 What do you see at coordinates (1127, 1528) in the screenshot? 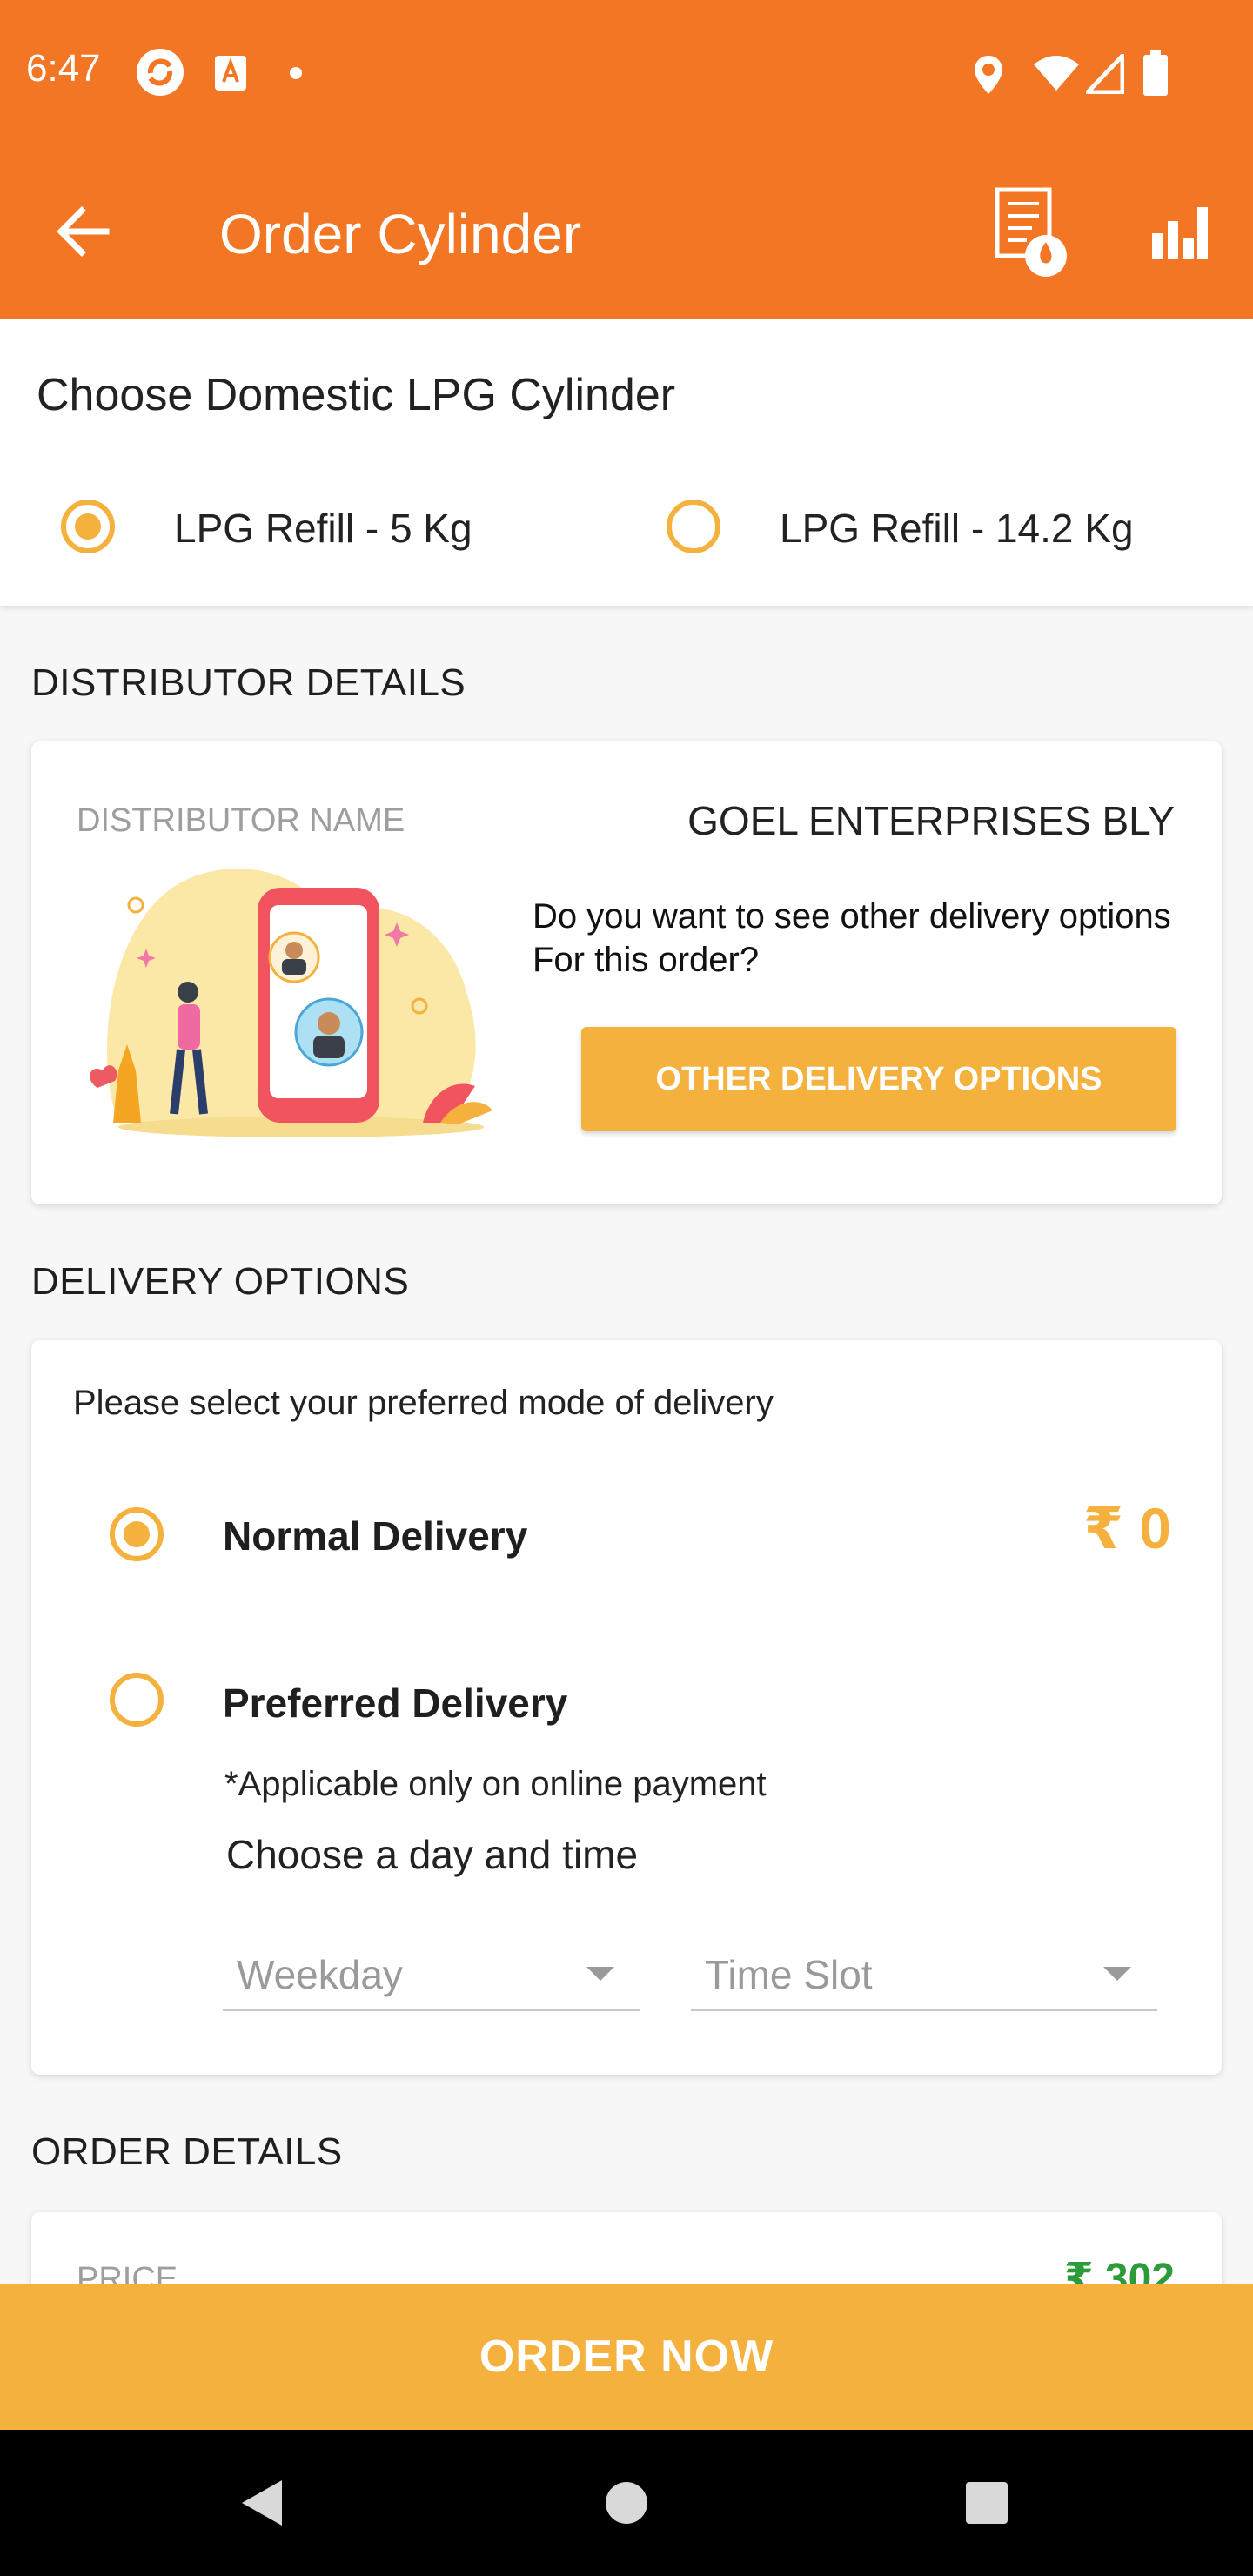
I see `normal-delivery-price: ₹ 0` at bounding box center [1127, 1528].